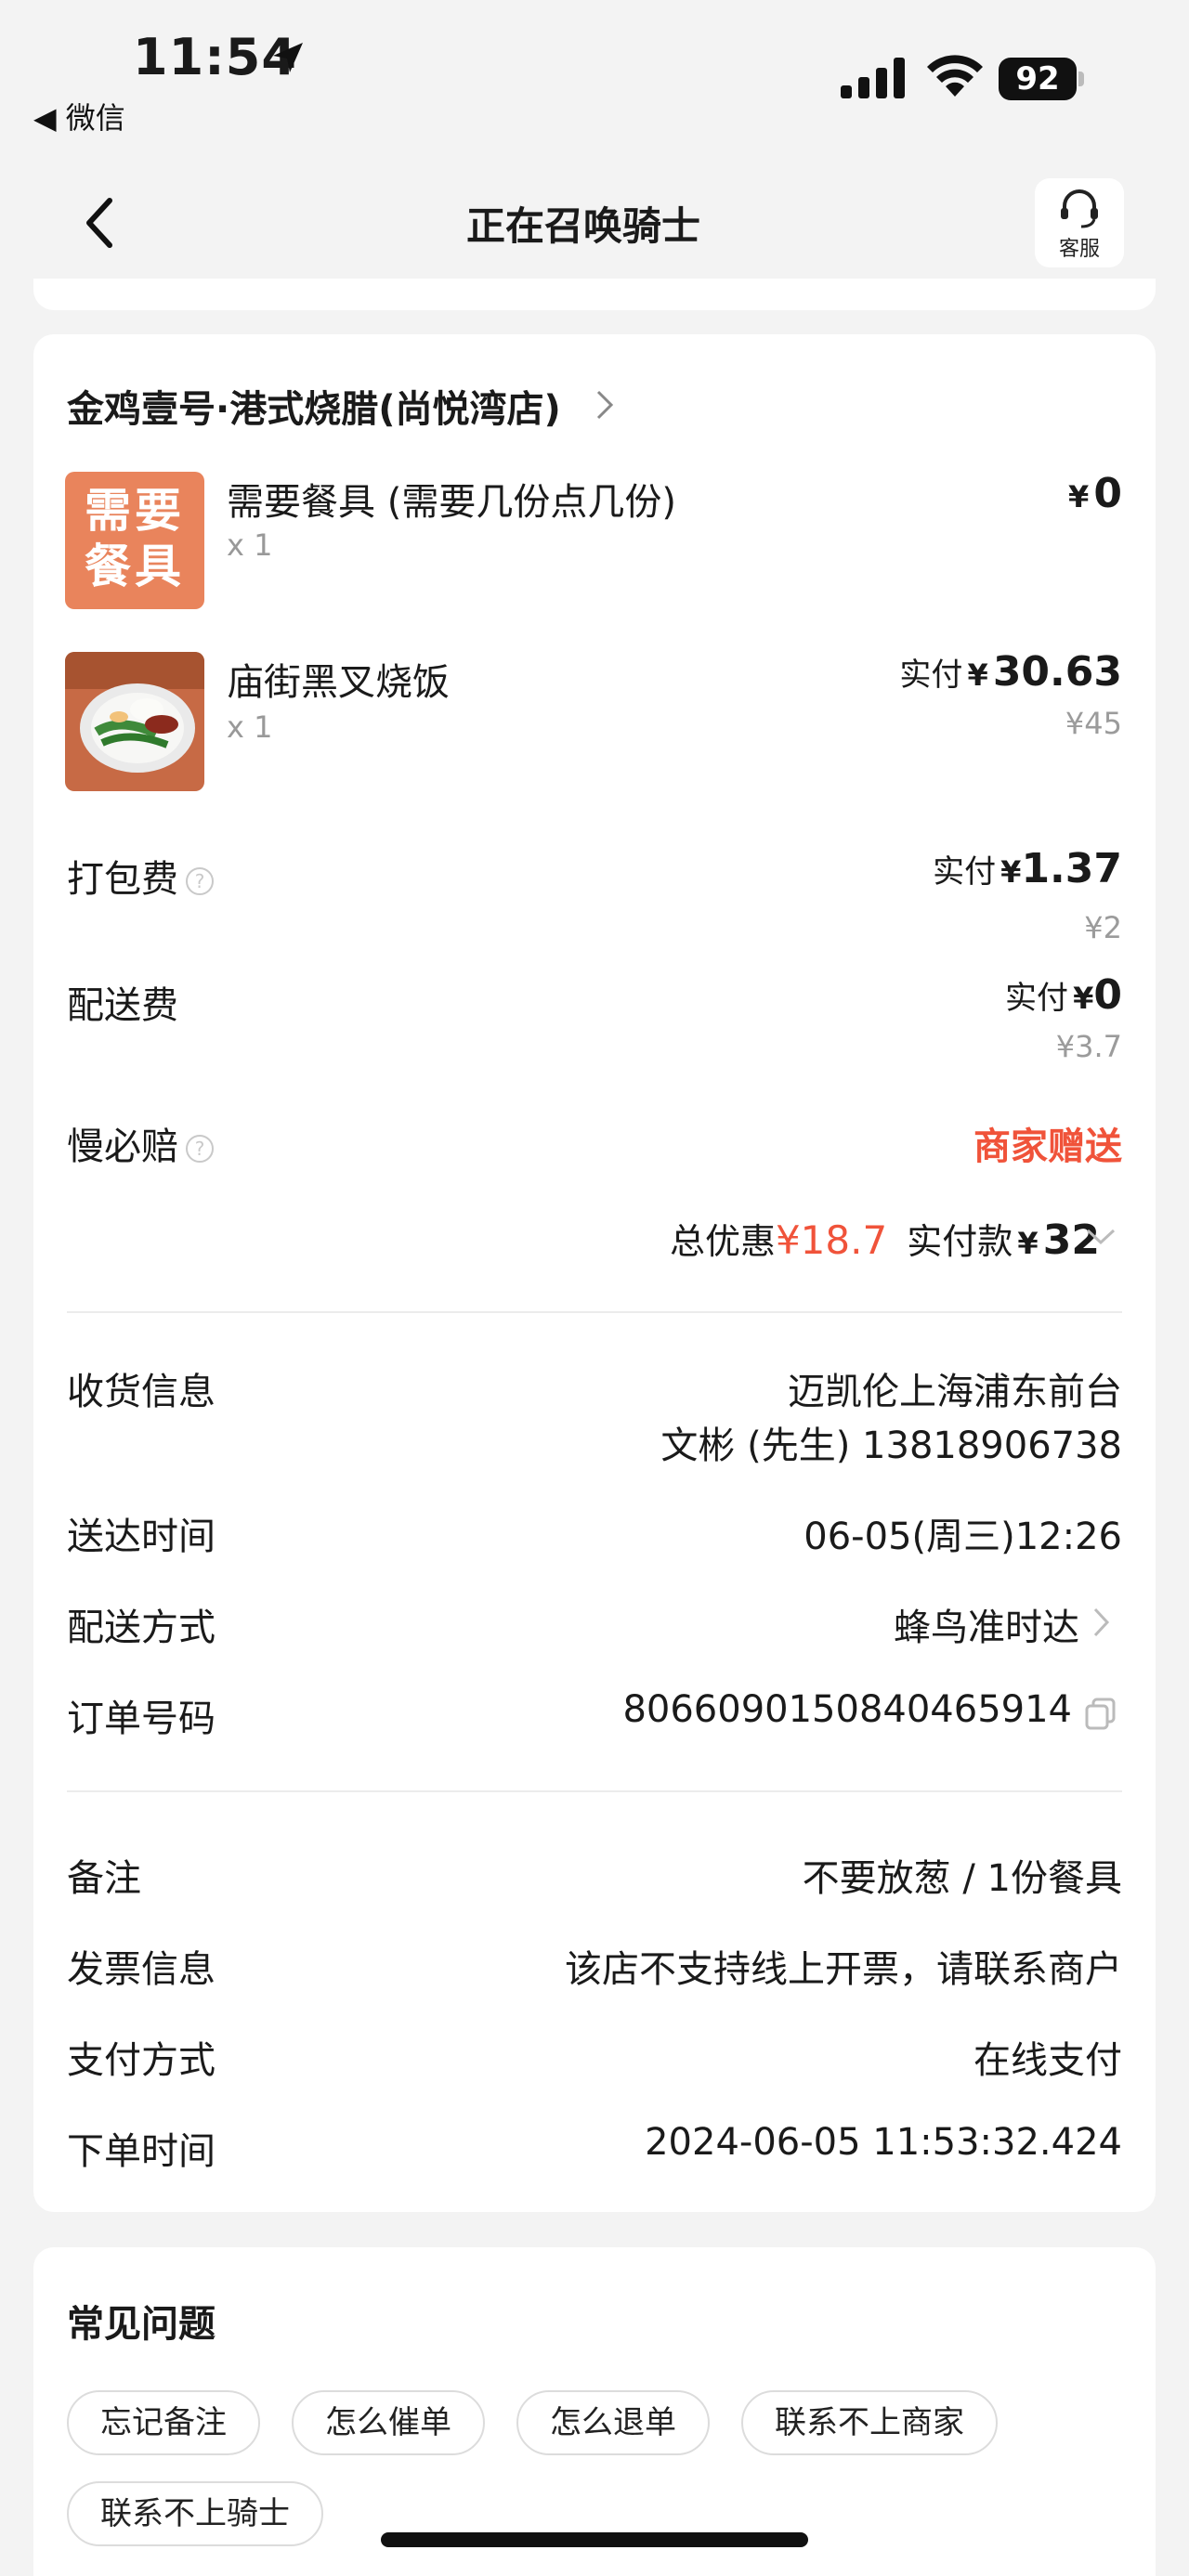 Image resolution: width=1189 pixels, height=2576 pixels. What do you see at coordinates (141, 1392) in the screenshot?
I see `receiver-label: 收货信息` at bounding box center [141, 1392].